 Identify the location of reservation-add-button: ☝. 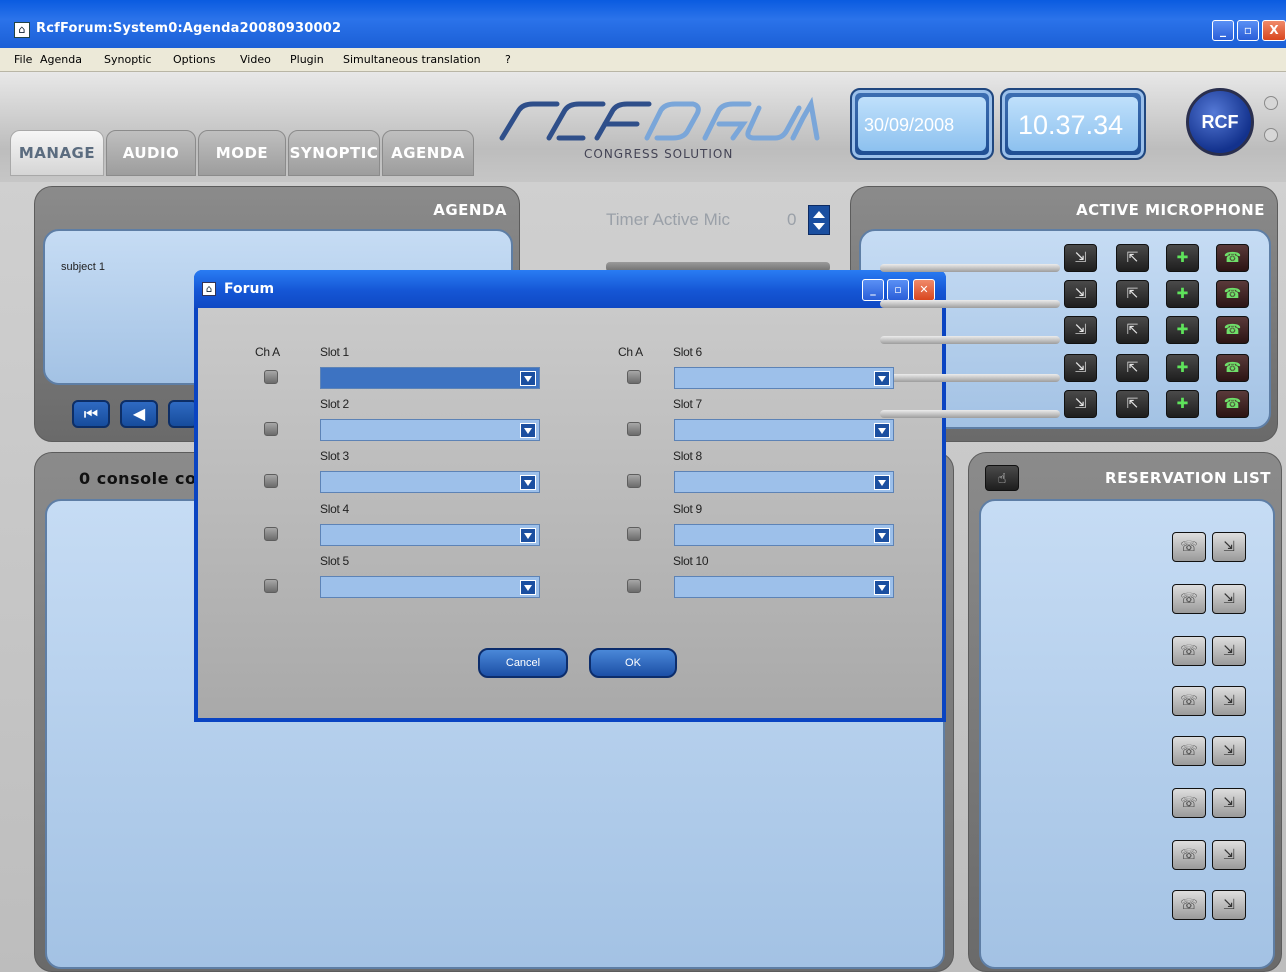
(1002, 478).